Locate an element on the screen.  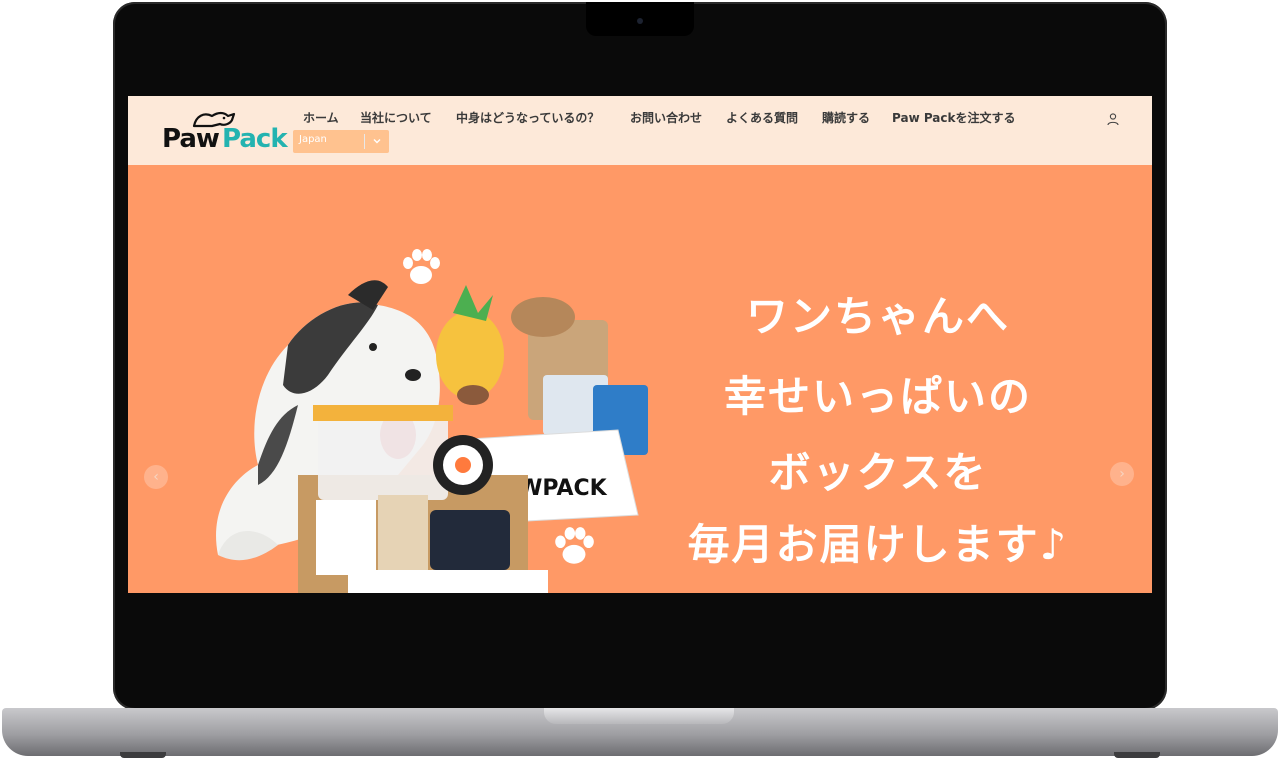
chevron-left-icon: ‹ is located at coordinates (156, 477).